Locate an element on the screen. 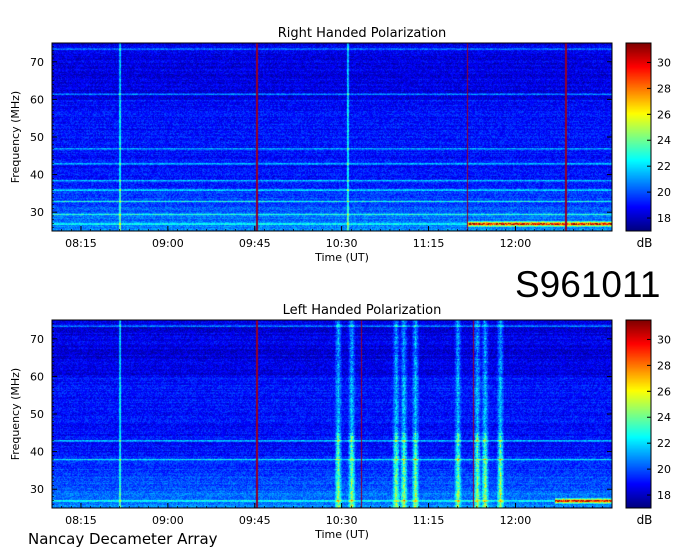  instrument-label: Nancay Decameter Array is located at coordinates (123, 539).